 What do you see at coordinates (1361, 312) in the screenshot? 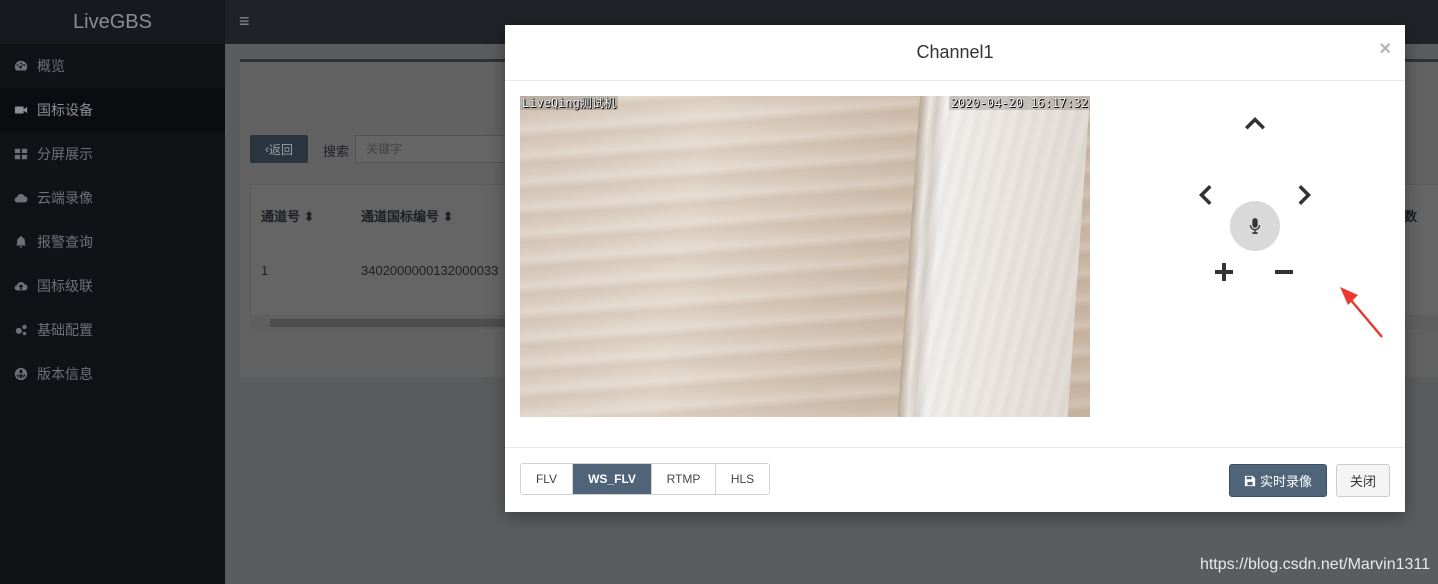
I see `annotation-arrow` at bounding box center [1361, 312].